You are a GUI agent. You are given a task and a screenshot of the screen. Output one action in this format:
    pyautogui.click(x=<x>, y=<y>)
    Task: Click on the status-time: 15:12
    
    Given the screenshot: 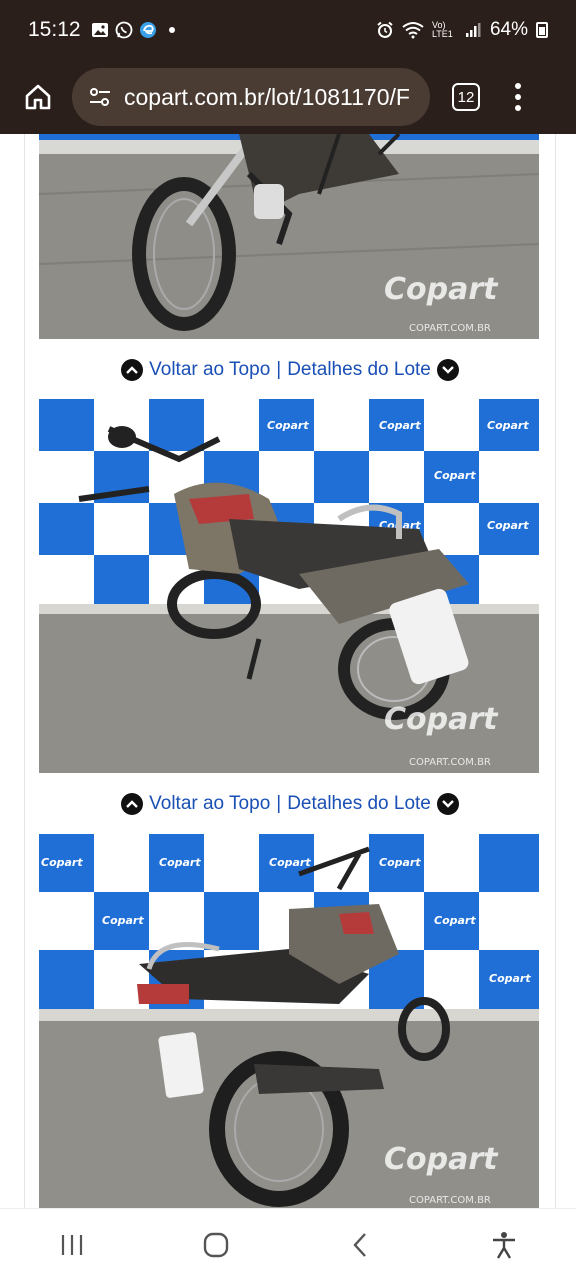 What is the action you would take?
    pyautogui.click(x=54, y=29)
    